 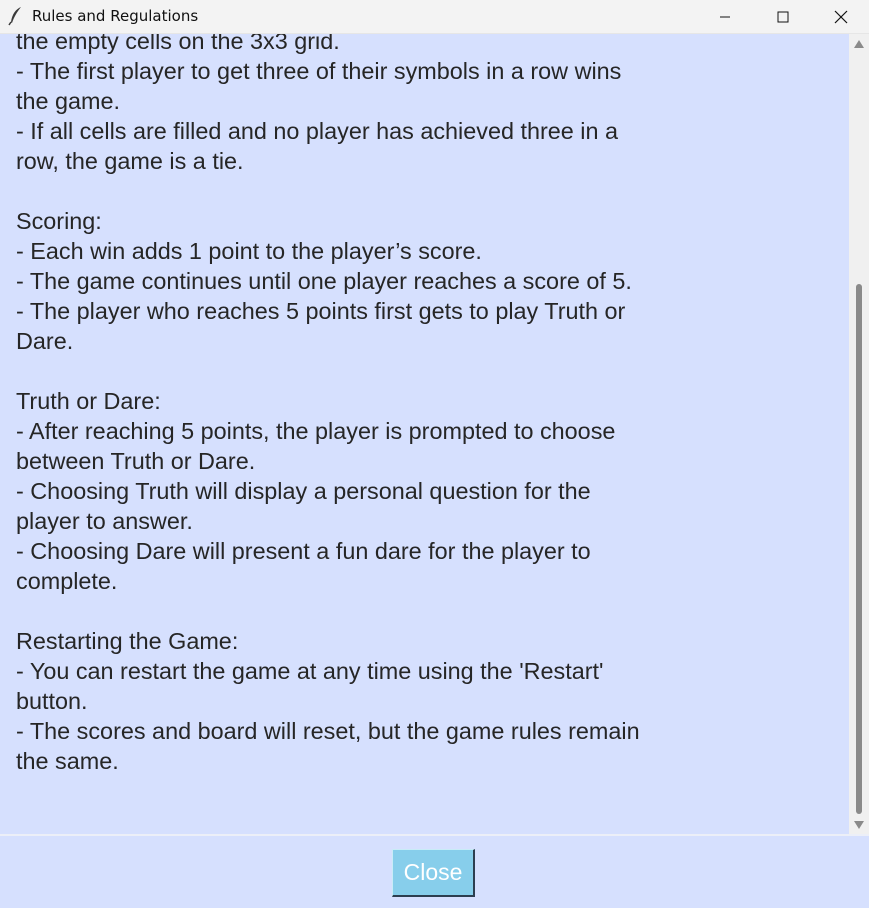 I want to click on divider, so click(x=434, y=835).